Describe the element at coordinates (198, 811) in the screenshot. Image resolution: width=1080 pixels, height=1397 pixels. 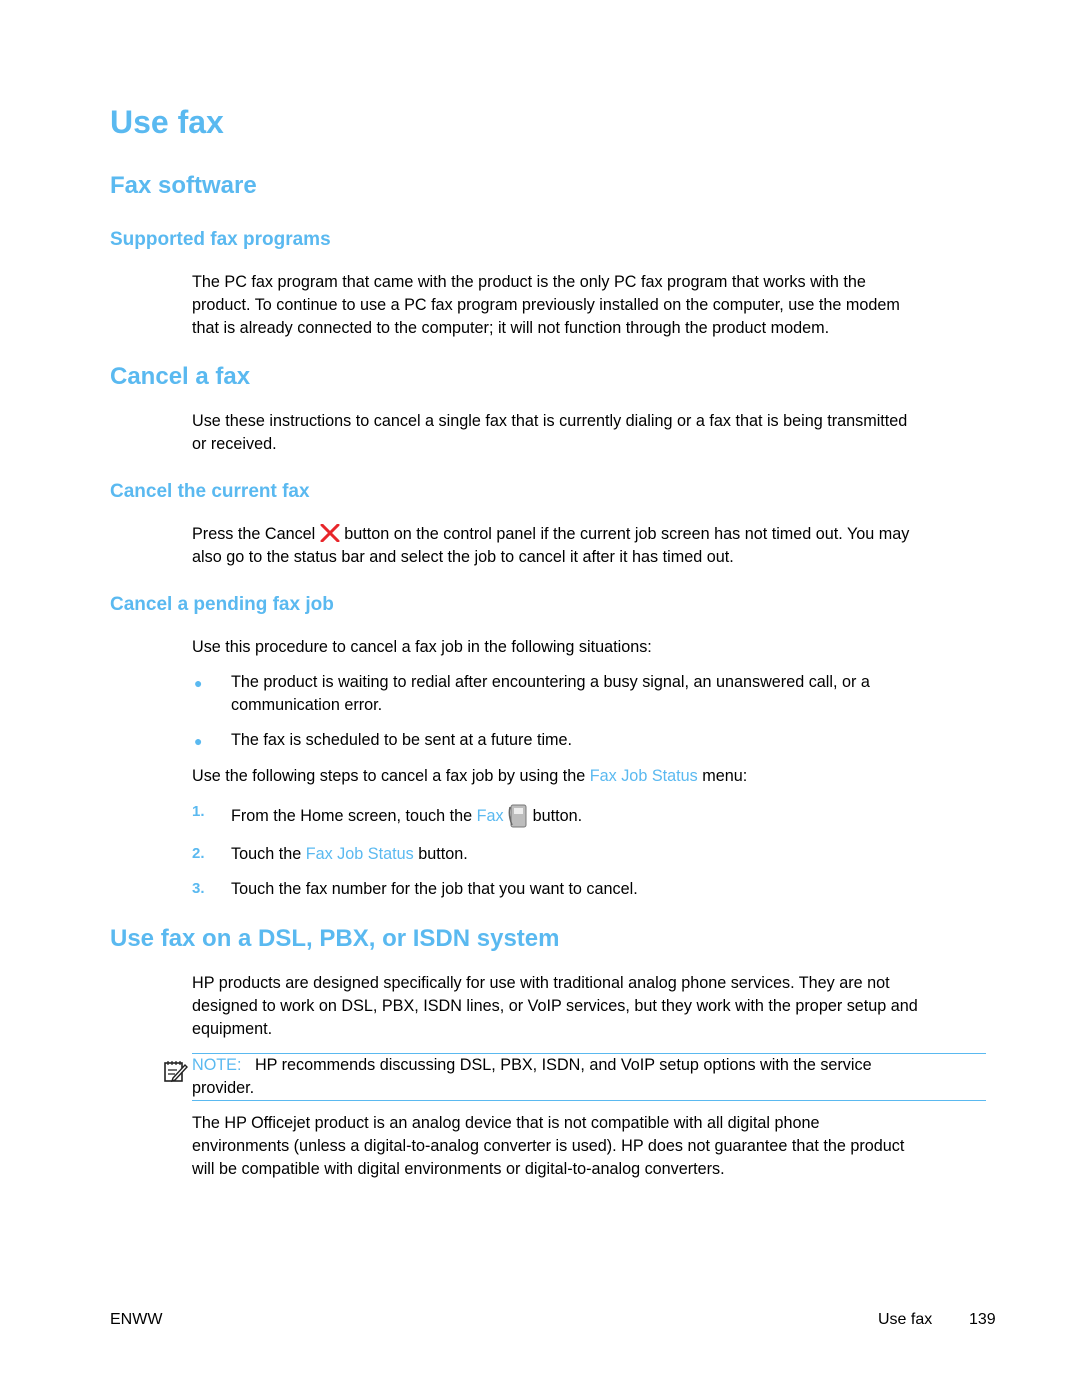
I see `step-number: 1.` at that location.